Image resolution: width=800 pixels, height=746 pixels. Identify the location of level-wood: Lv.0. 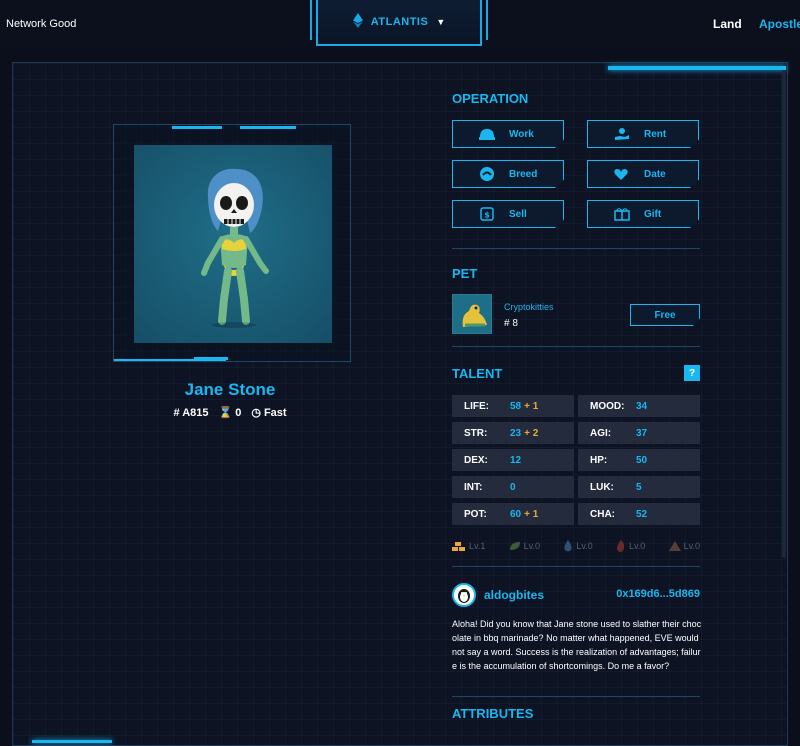
(524, 546).